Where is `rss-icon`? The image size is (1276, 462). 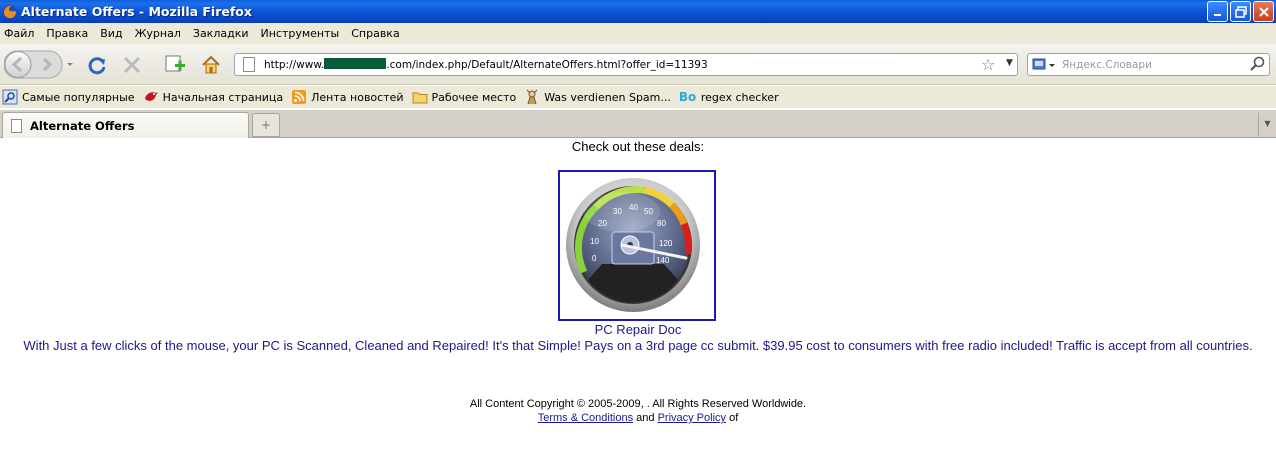
rss-icon is located at coordinates (299, 97).